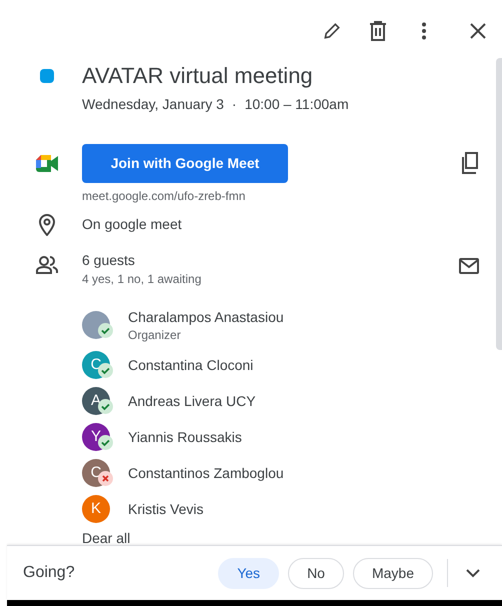  What do you see at coordinates (192, 401) in the screenshot?
I see `guest-name: Andreas Livera UCY` at bounding box center [192, 401].